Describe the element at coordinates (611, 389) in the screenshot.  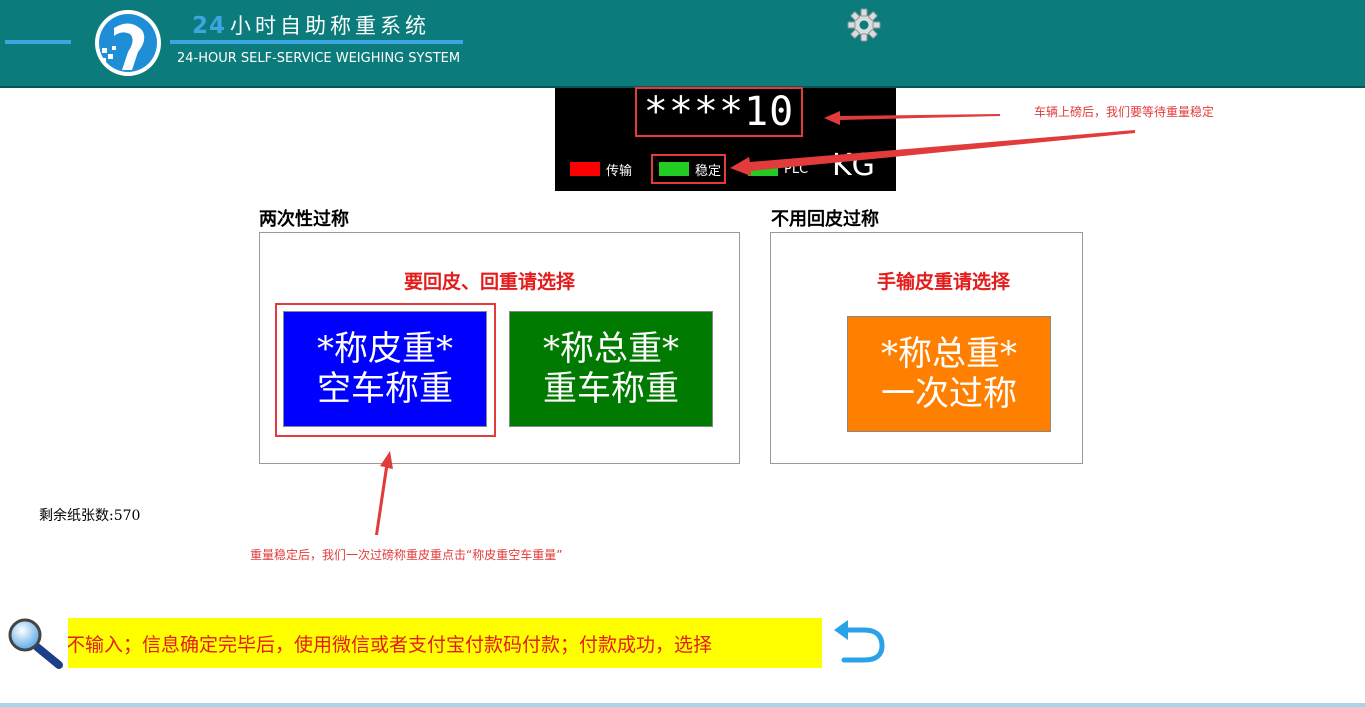
I see `gross-weigh-line2: 重车称重` at that location.